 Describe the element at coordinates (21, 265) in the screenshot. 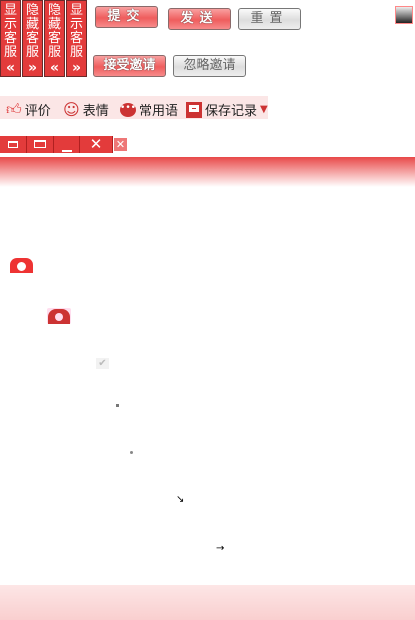

I see `phone-icon` at that location.